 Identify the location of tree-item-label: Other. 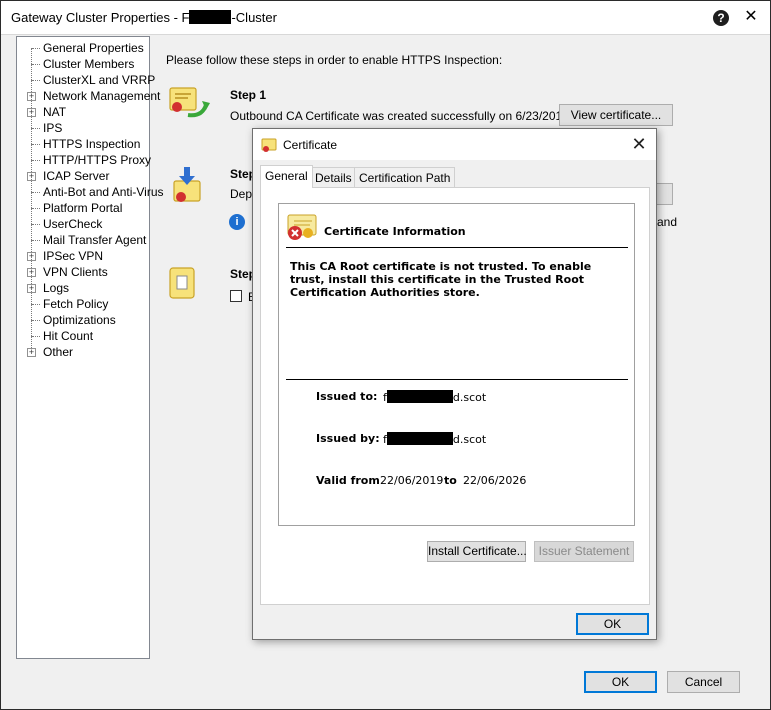
(58, 352).